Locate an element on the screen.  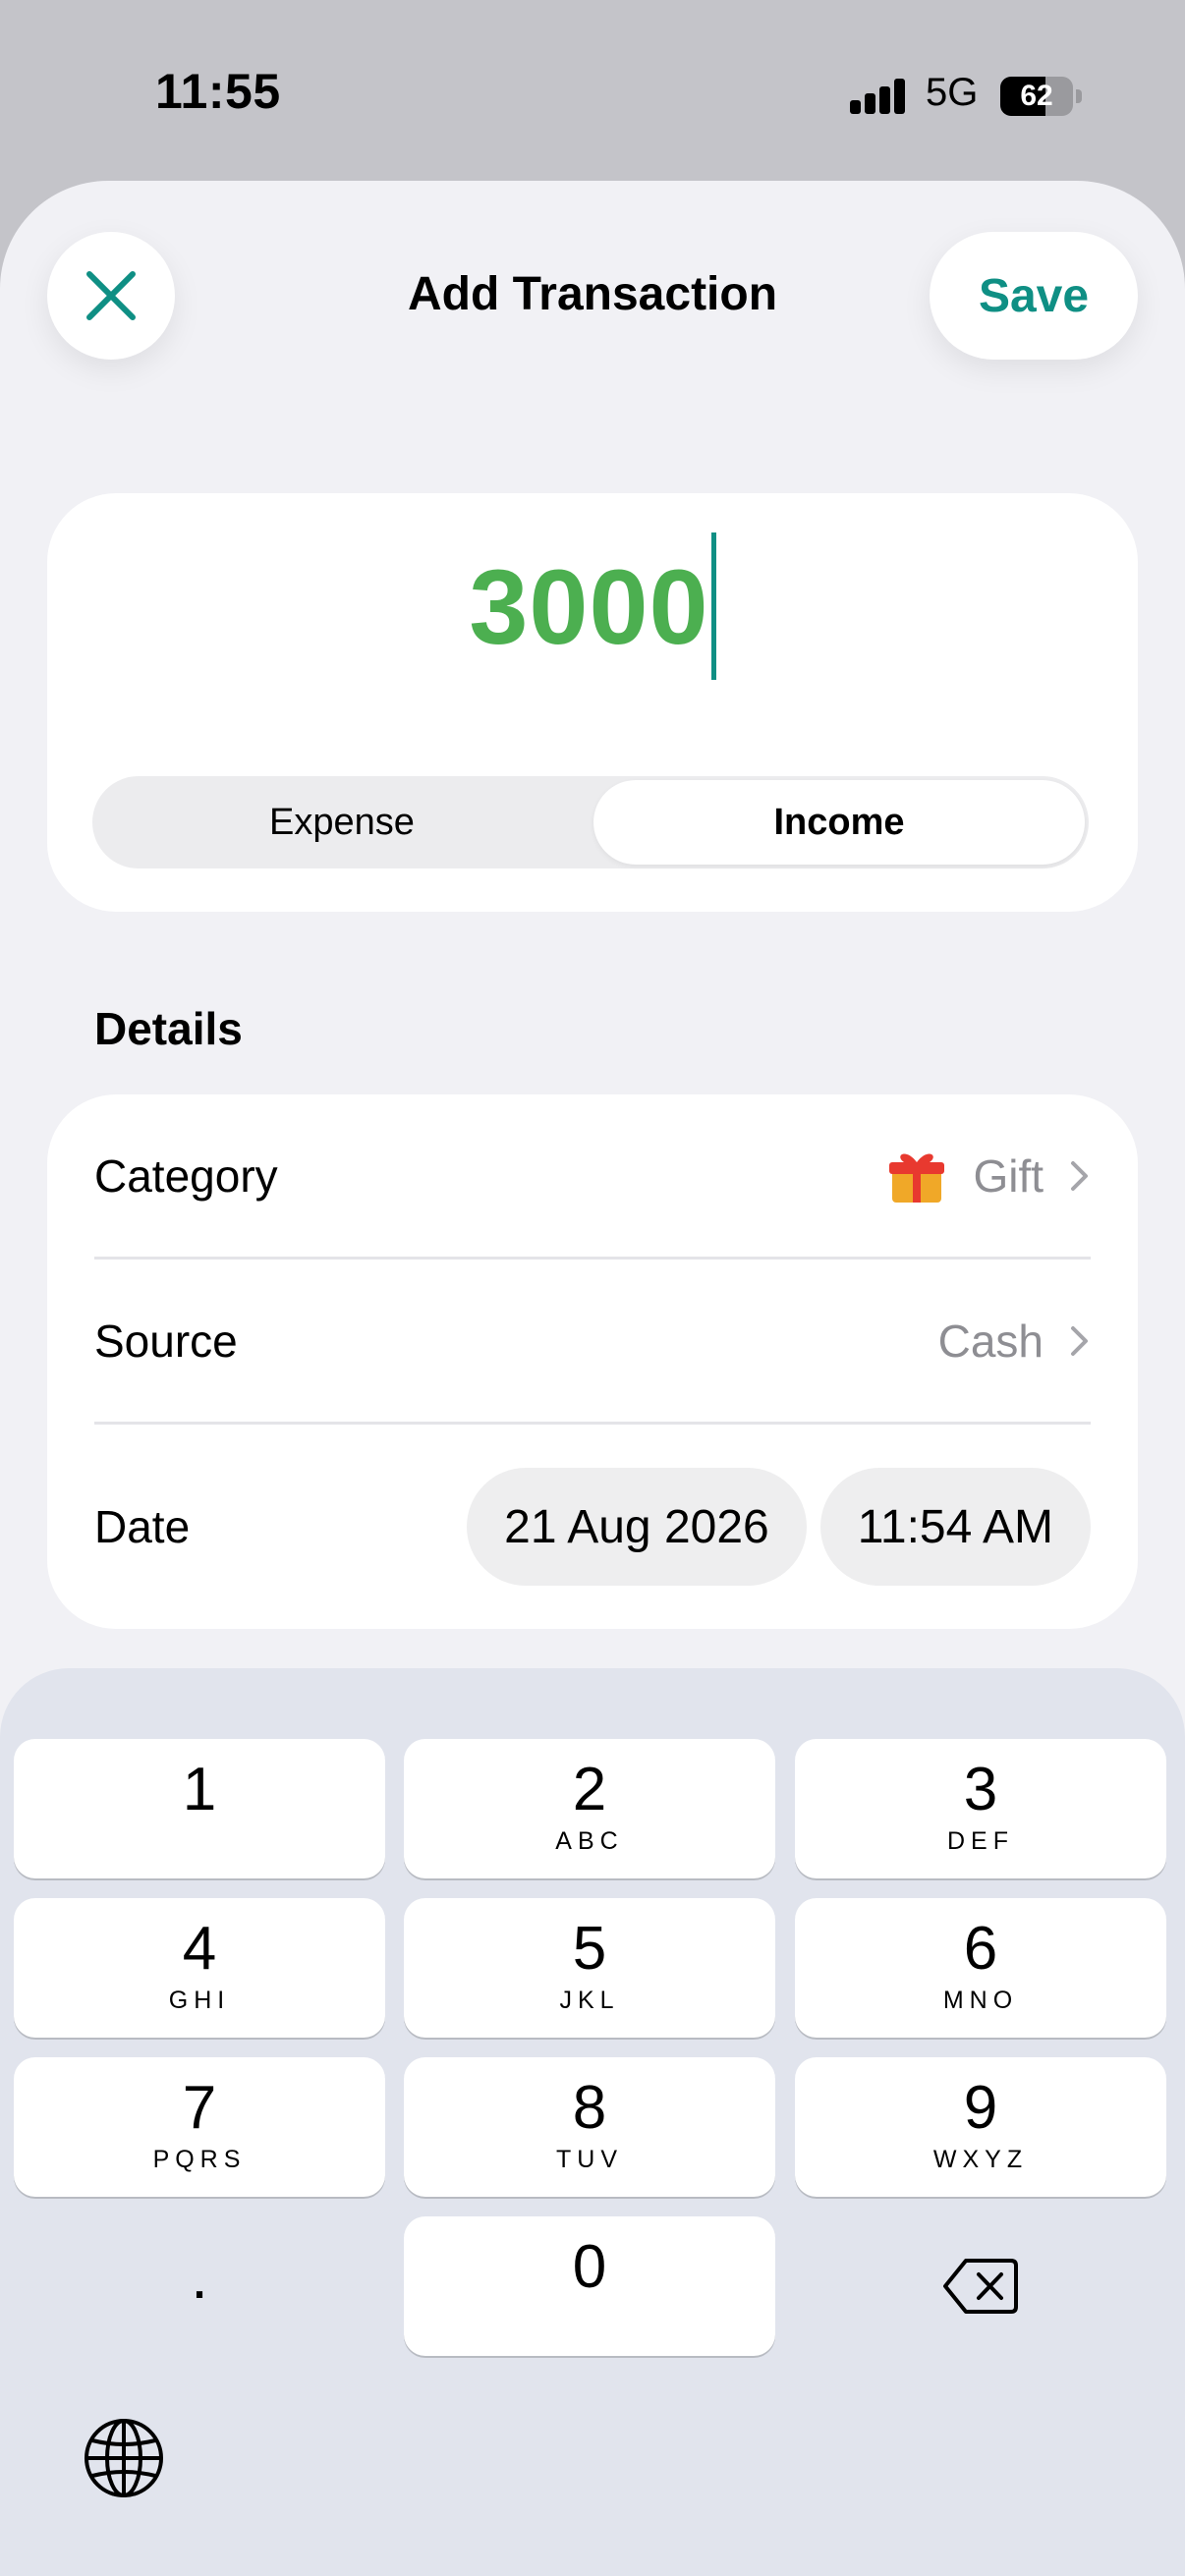
key-8: 8 TUV is located at coordinates (590, 2127).